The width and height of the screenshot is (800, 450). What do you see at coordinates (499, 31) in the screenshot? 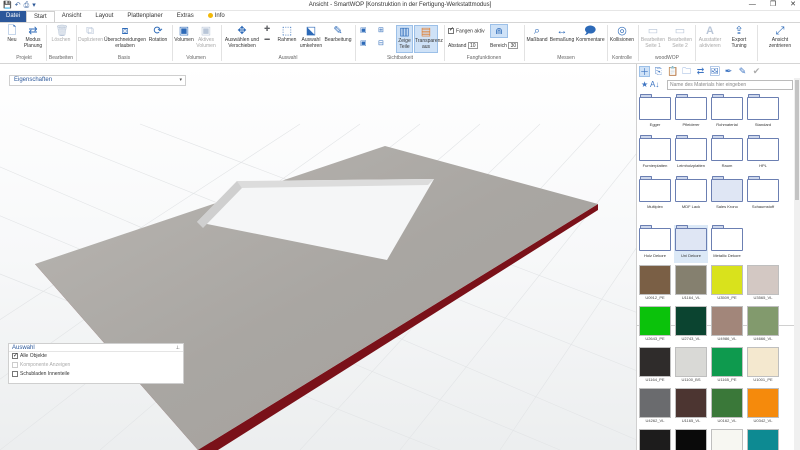
I see `magnet-icon: ⋒` at bounding box center [499, 31].